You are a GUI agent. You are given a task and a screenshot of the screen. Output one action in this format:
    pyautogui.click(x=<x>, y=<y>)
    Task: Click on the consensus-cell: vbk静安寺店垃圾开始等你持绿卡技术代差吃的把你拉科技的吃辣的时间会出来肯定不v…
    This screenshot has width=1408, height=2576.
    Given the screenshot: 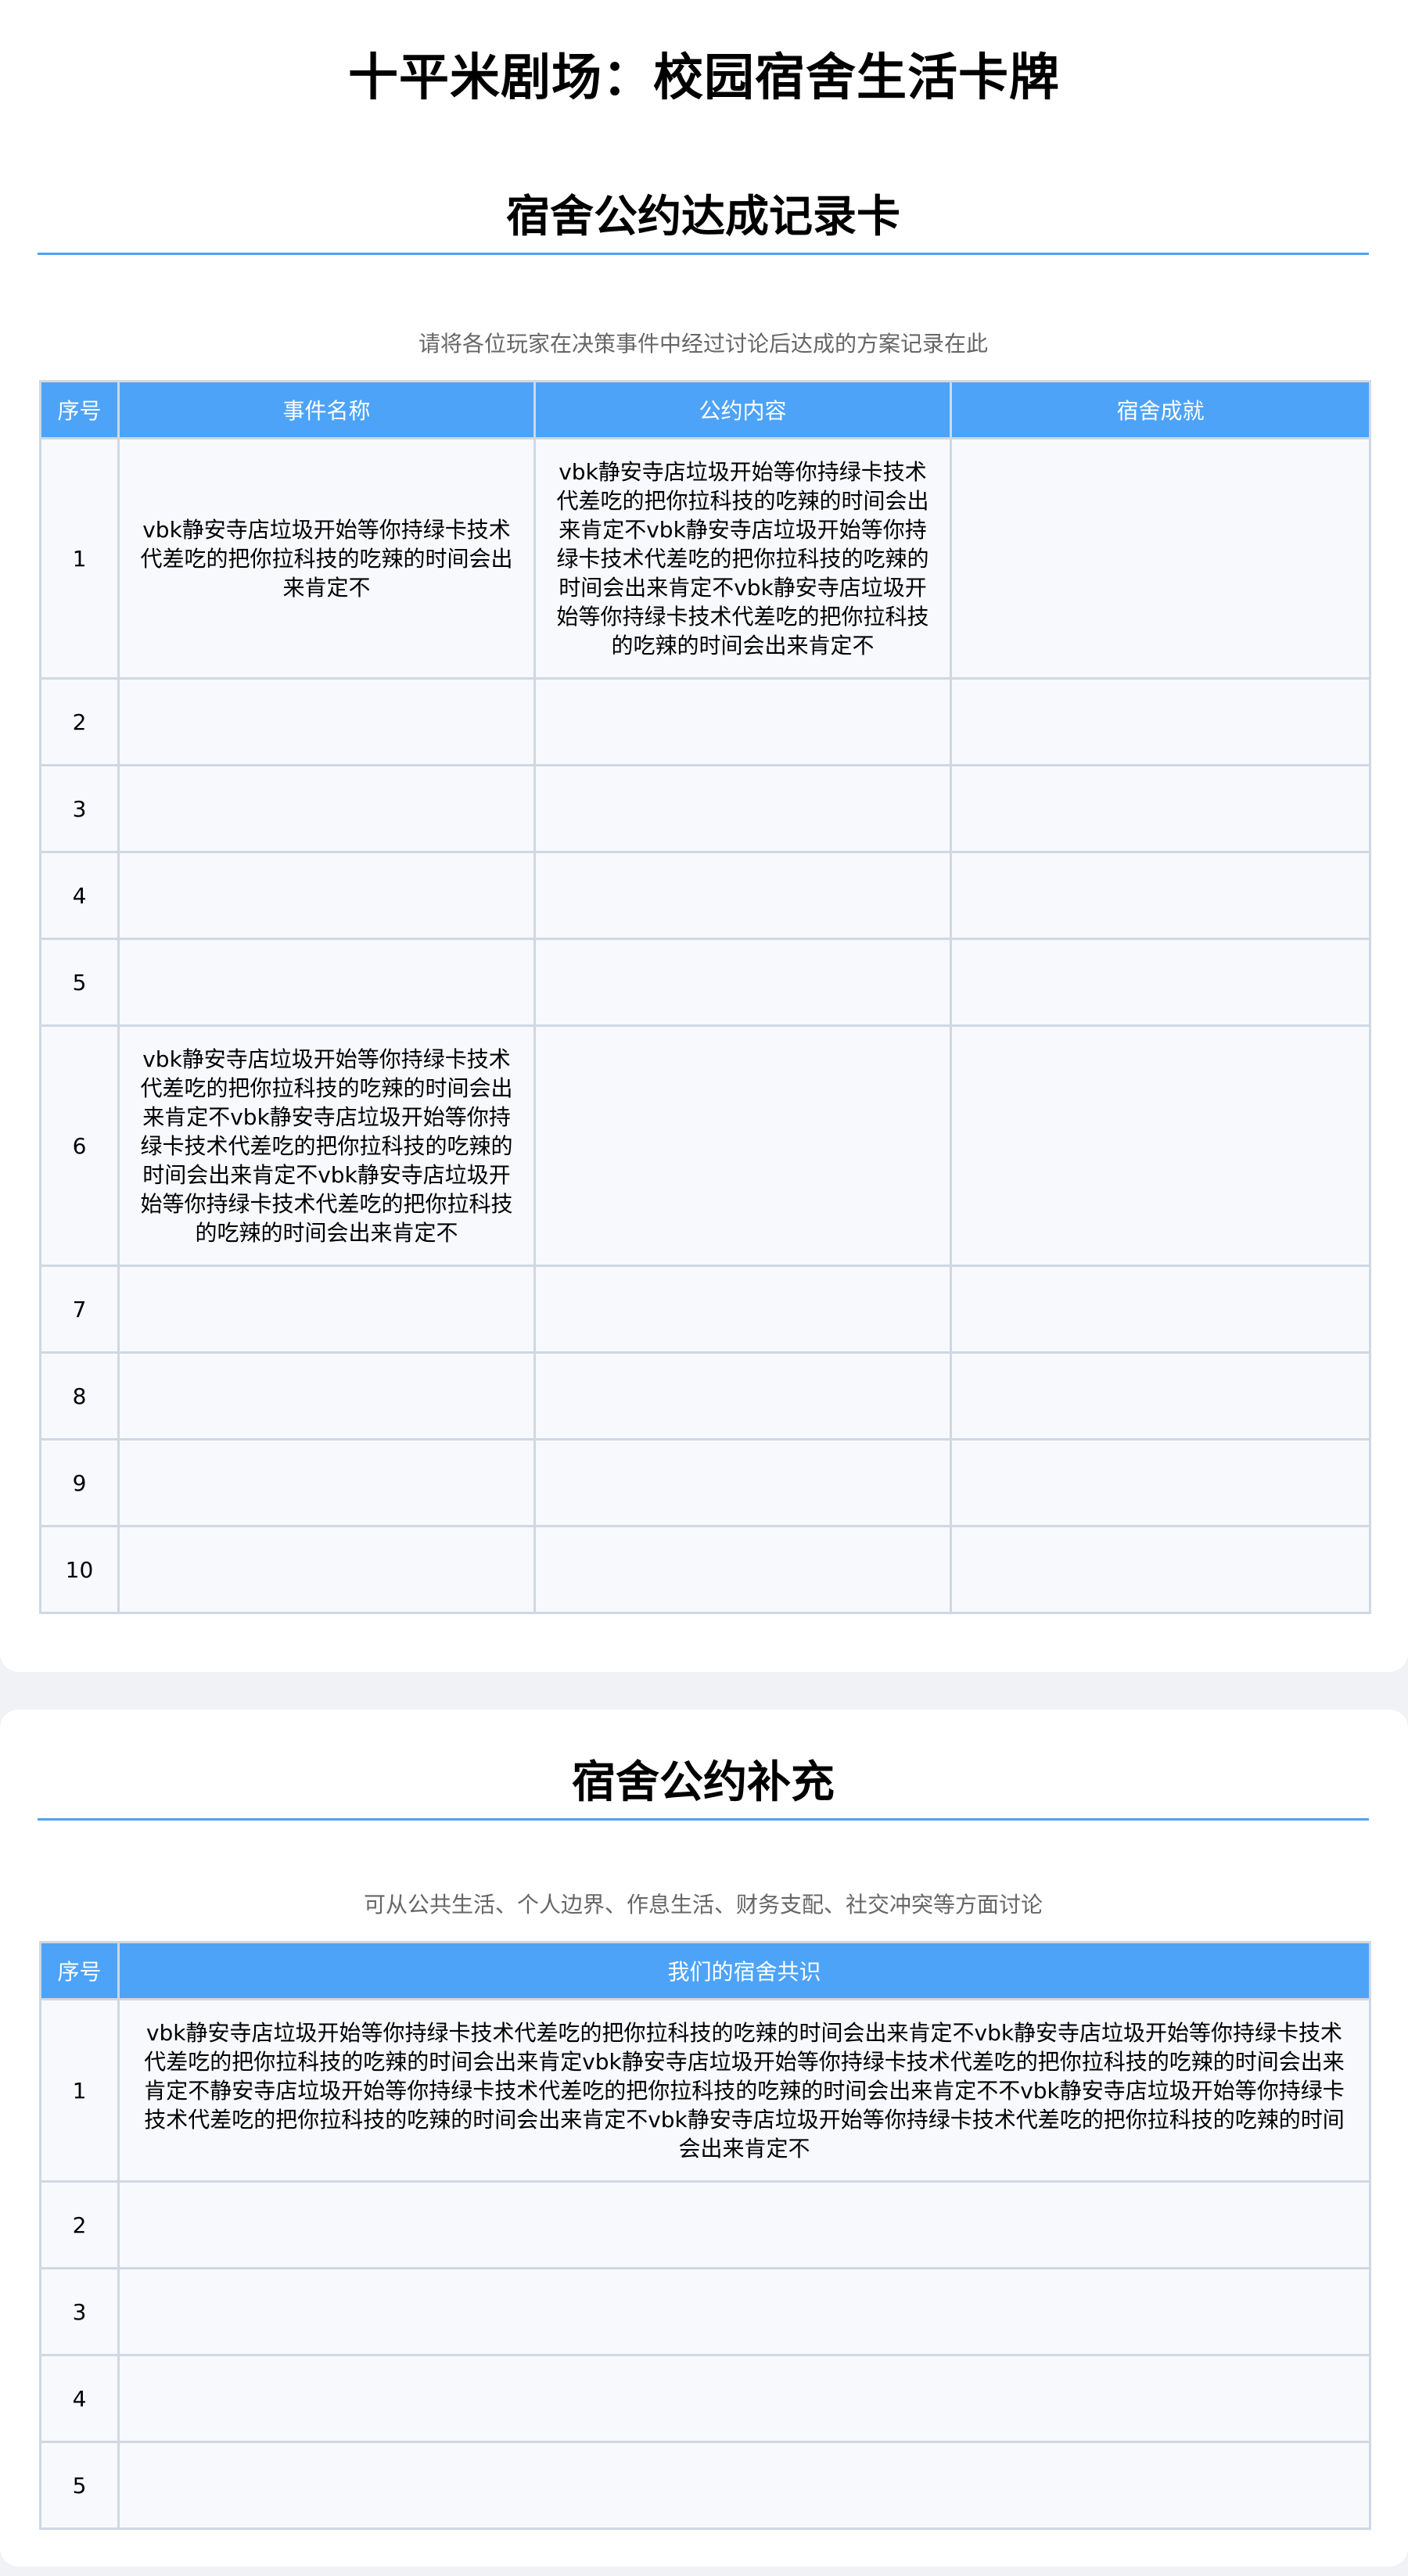 What is the action you would take?
    pyautogui.click(x=744, y=2090)
    